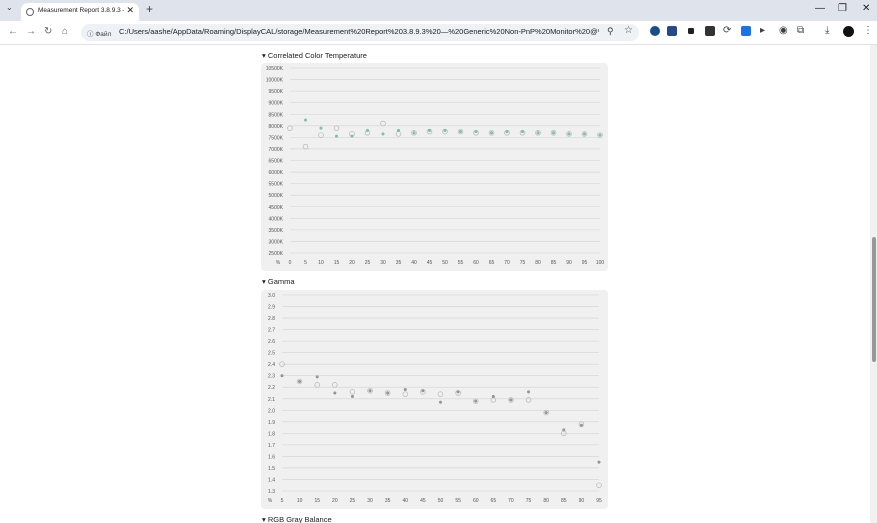  Describe the element at coordinates (276, 150) in the screenshot. I see `y-tick-label: 7000K` at that location.